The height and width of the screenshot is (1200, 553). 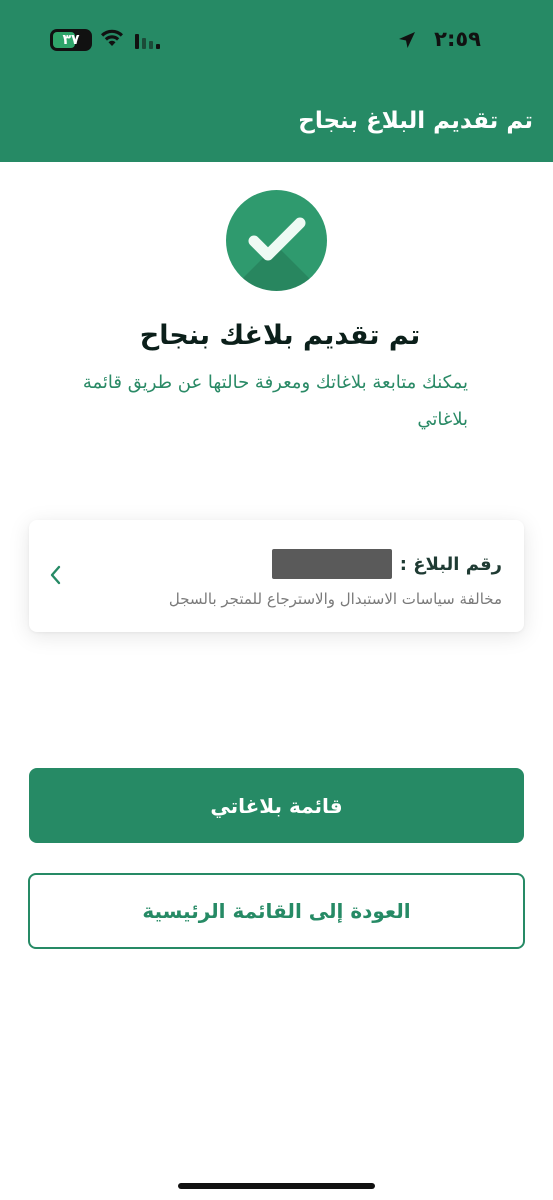 What do you see at coordinates (280, 335) in the screenshot?
I see `success-title: تم تقديم بلاغك بنجاح` at bounding box center [280, 335].